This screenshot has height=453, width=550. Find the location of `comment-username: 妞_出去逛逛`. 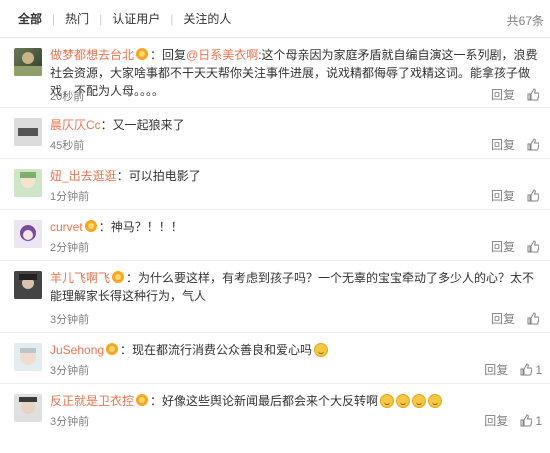

comment-username: 妞_出去逛逛 is located at coordinates (83, 176).